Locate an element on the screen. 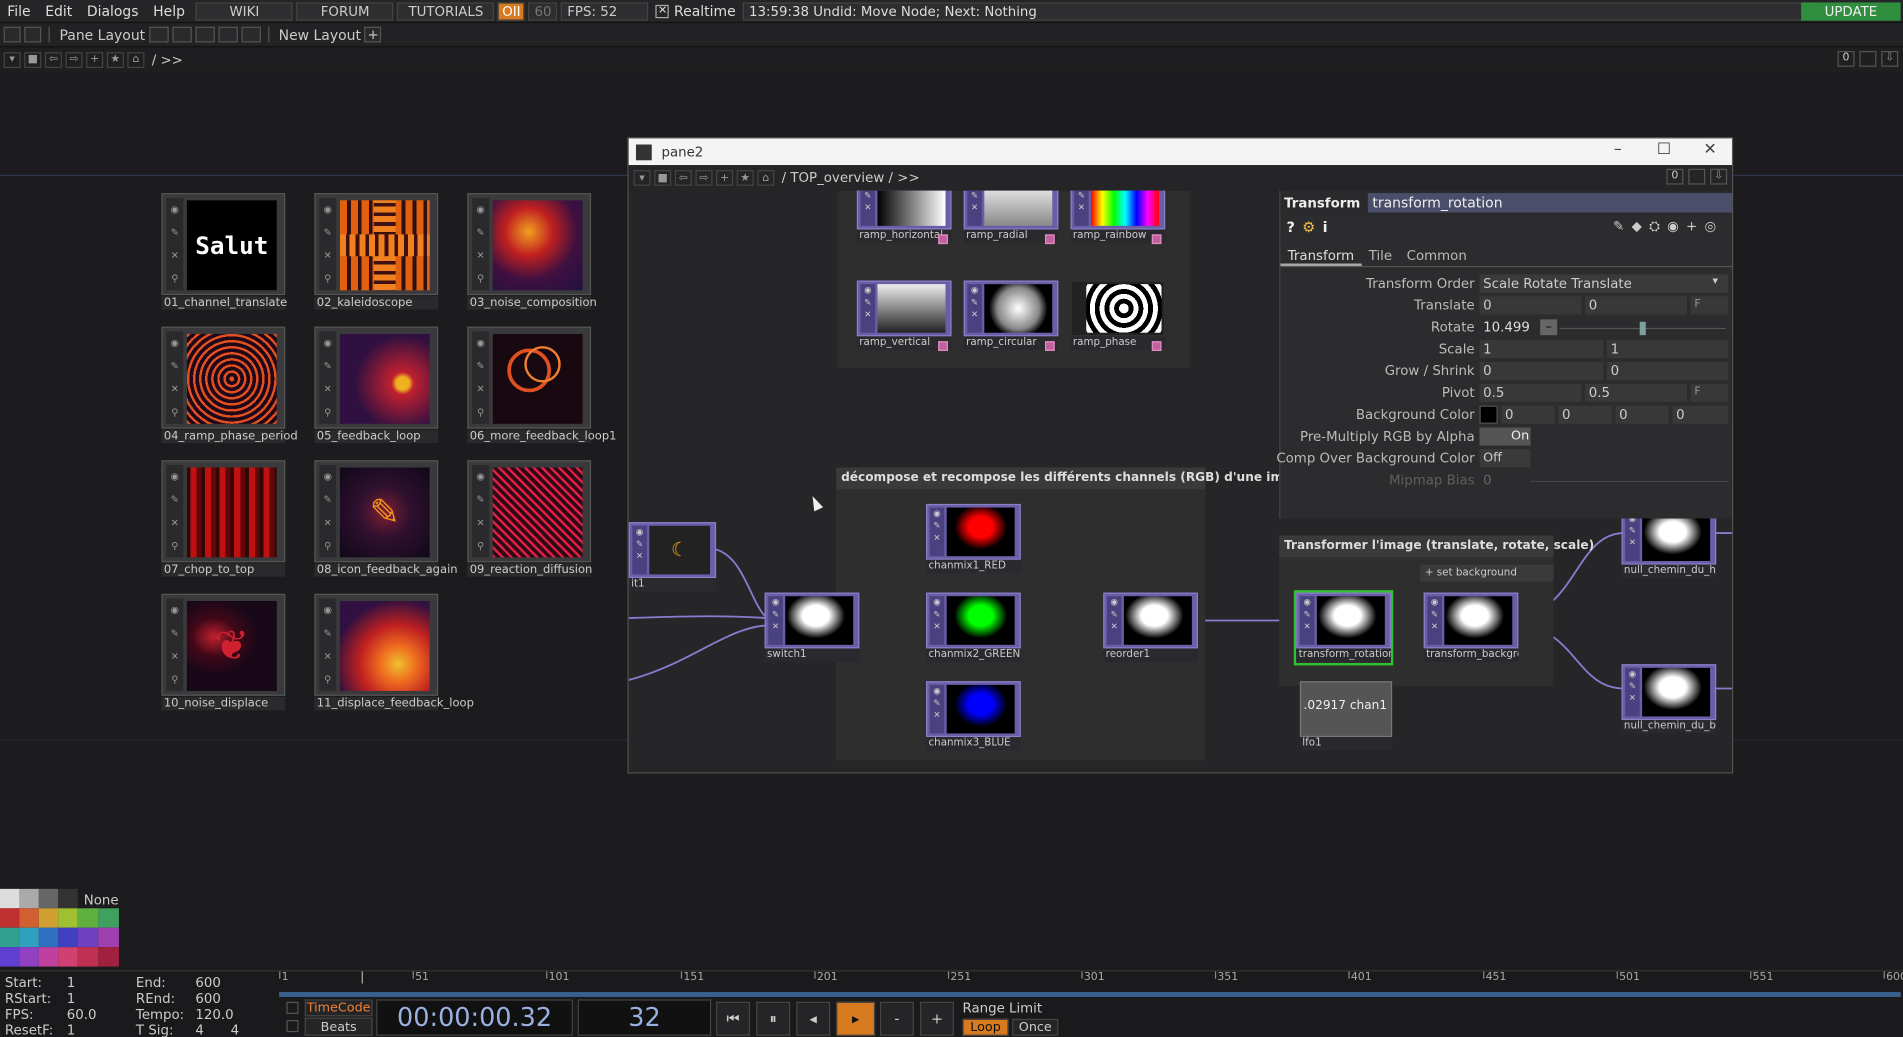 The image size is (1903, 1037). rend-value: 600 is located at coordinates (207, 999).